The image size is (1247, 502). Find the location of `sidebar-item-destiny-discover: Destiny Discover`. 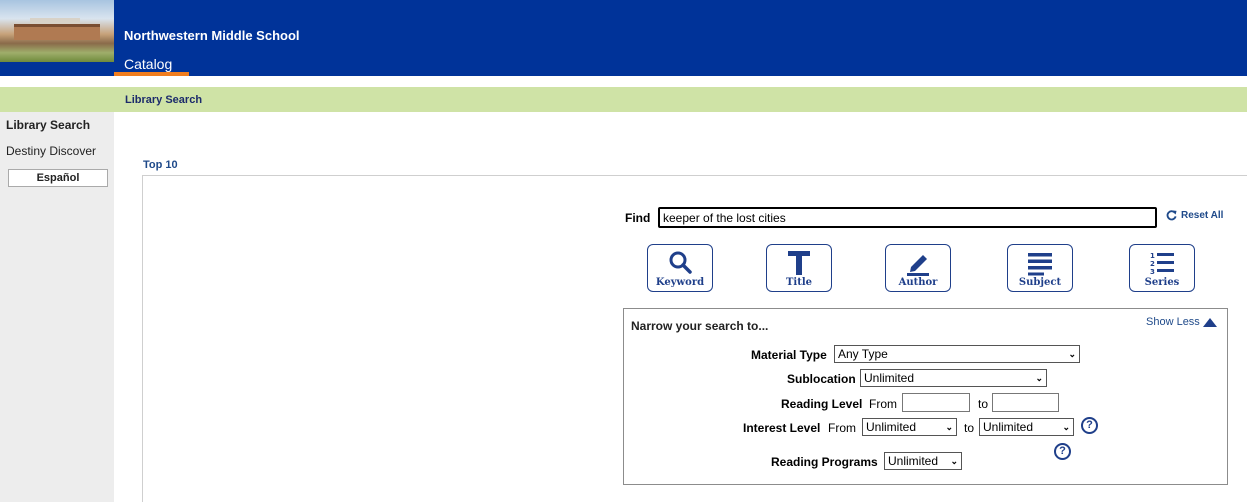

sidebar-item-destiny-discover: Destiny Discover is located at coordinates (51, 151).